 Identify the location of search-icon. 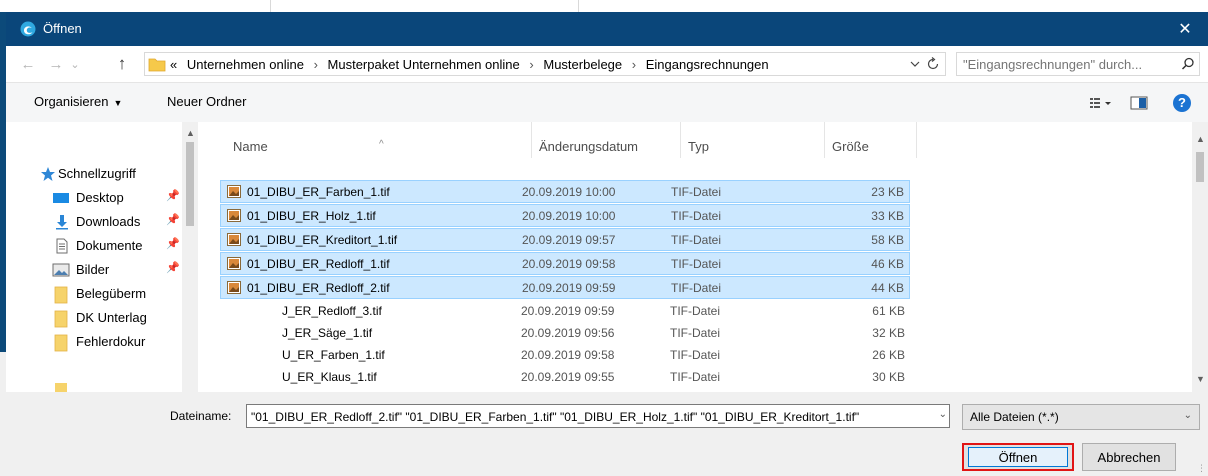
(1188, 64).